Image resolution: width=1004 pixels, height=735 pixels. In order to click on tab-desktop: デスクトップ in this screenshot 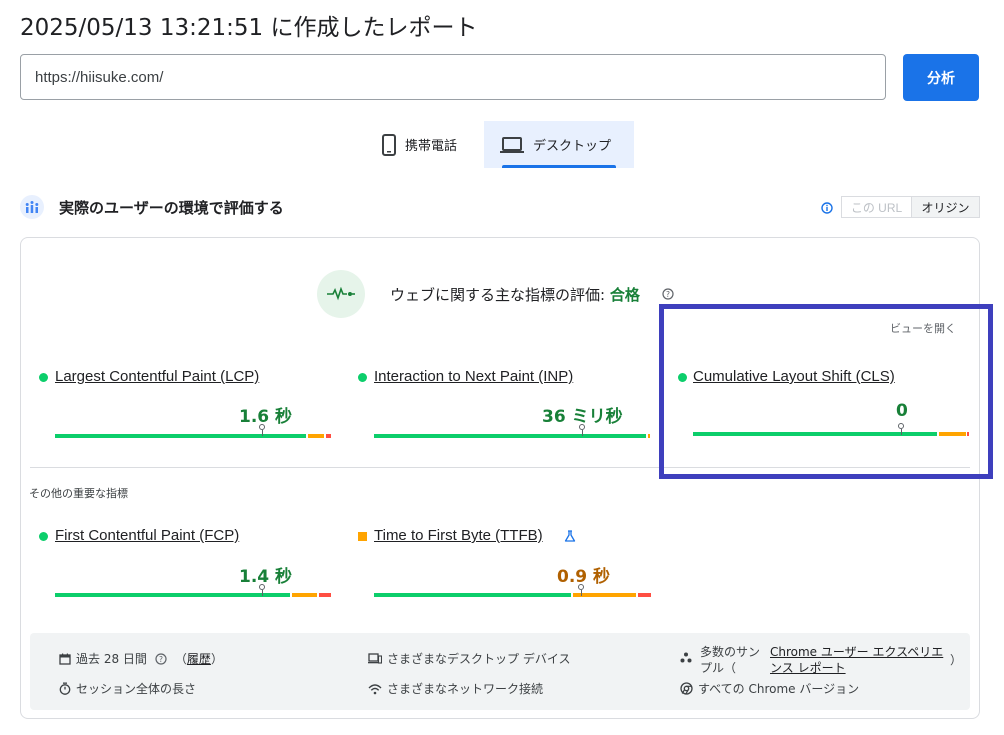, I will do `click(559, 144)`.